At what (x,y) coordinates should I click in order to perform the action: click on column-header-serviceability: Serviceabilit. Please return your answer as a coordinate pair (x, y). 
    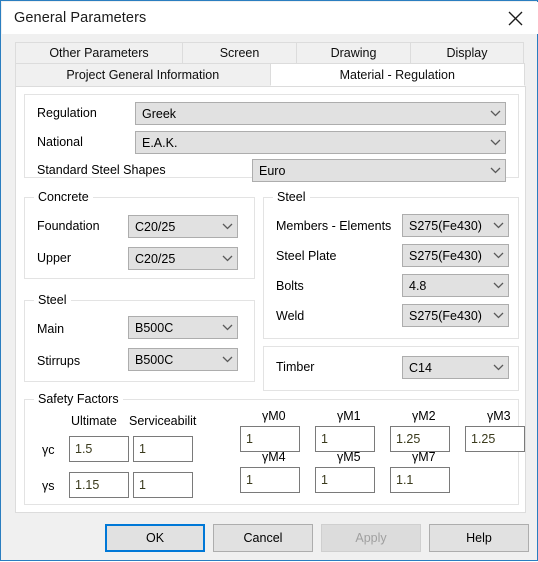
    Looking at the image, I should click on (163, 421).